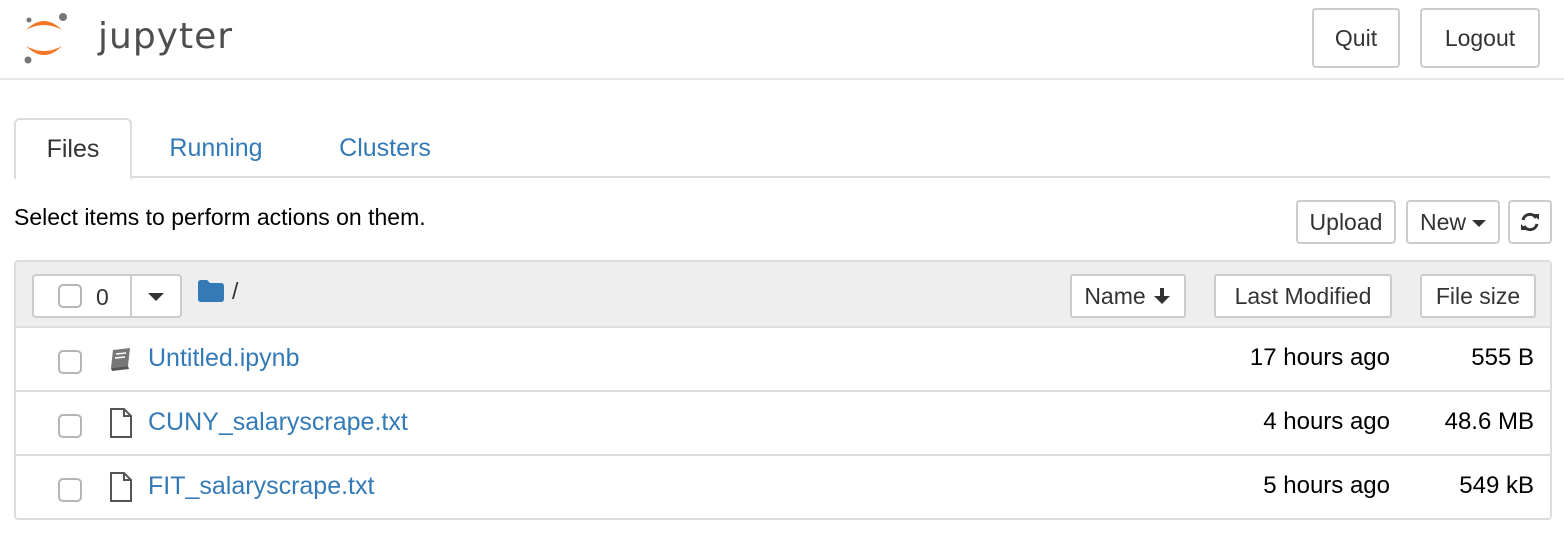  Describe the element at coordinates (1479, 223) in the screenshot. I see `caret-down-icon` at that location.